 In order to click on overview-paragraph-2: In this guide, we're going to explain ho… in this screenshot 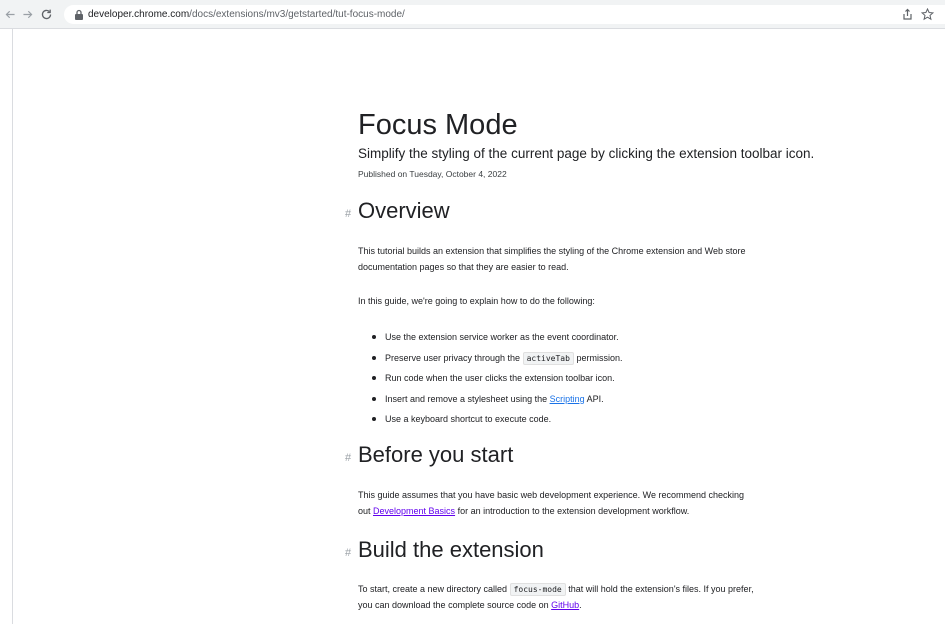, I will do `click(558, 302)`.